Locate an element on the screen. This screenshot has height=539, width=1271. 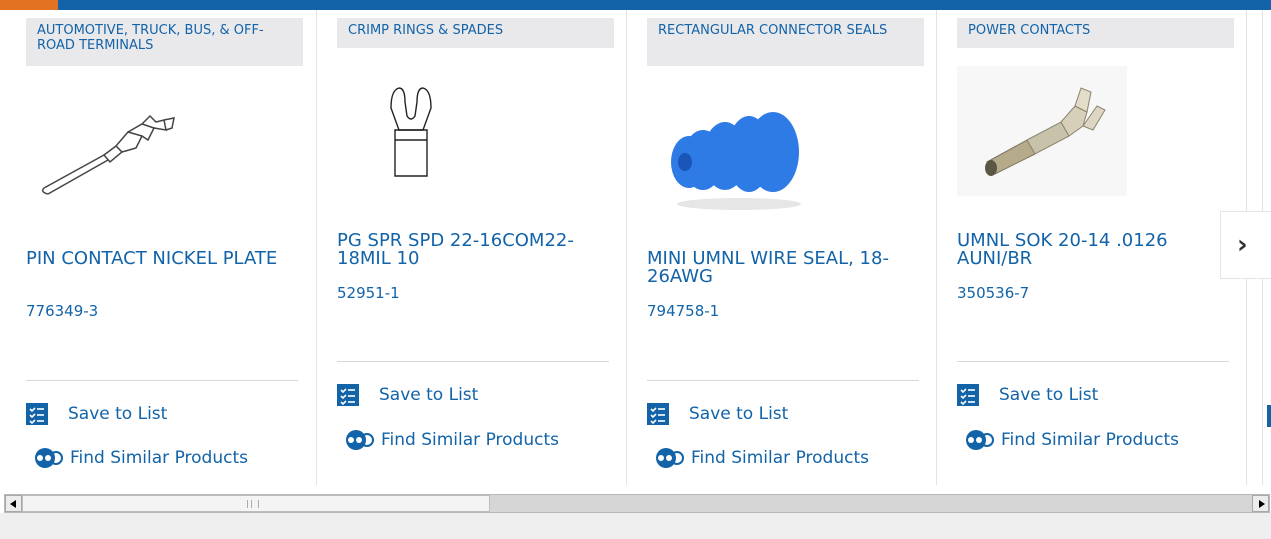
product-title-link: PG SPR SPD 22-16COM22-18MIL 10 is located at coordinates (472, 250).